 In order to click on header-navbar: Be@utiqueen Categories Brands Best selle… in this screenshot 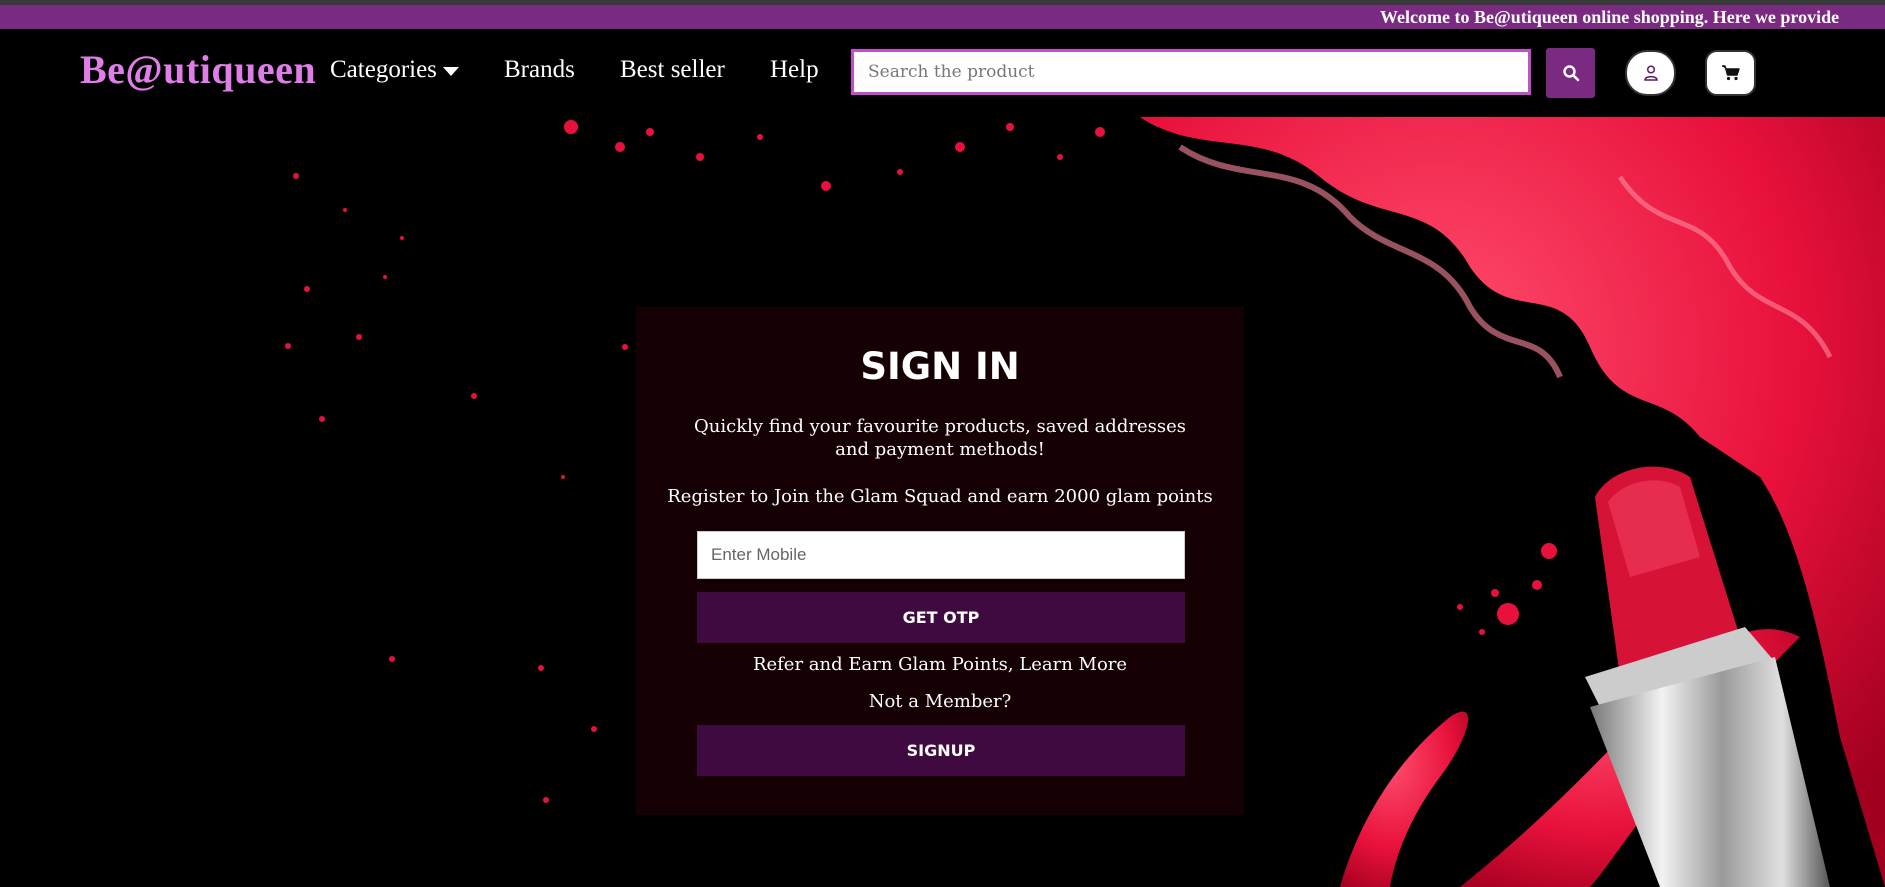, I will do `click(942, 73)`.